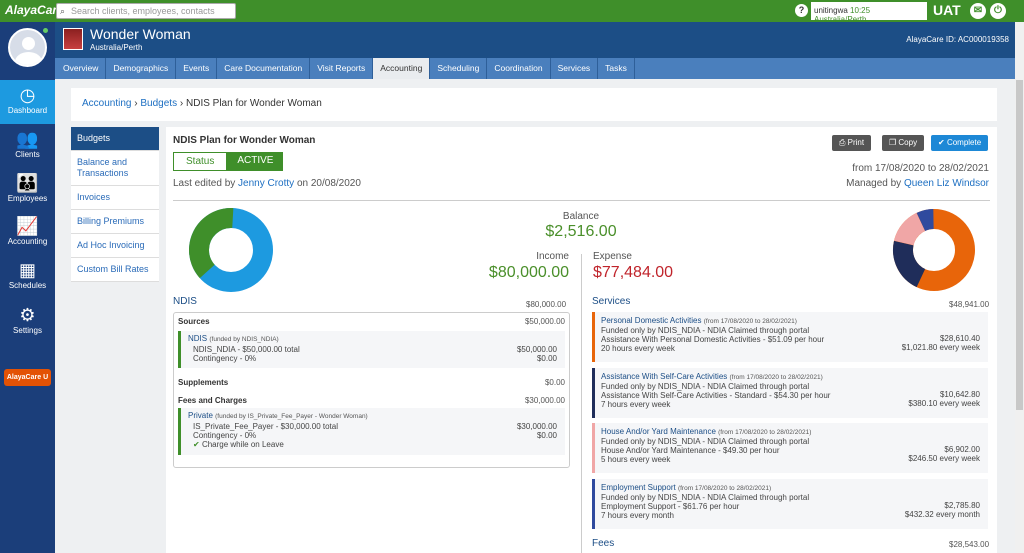  Describe the element at coordinates (616, 68) in the screenshot. I see `tab-tasks: Tasks` at that location.